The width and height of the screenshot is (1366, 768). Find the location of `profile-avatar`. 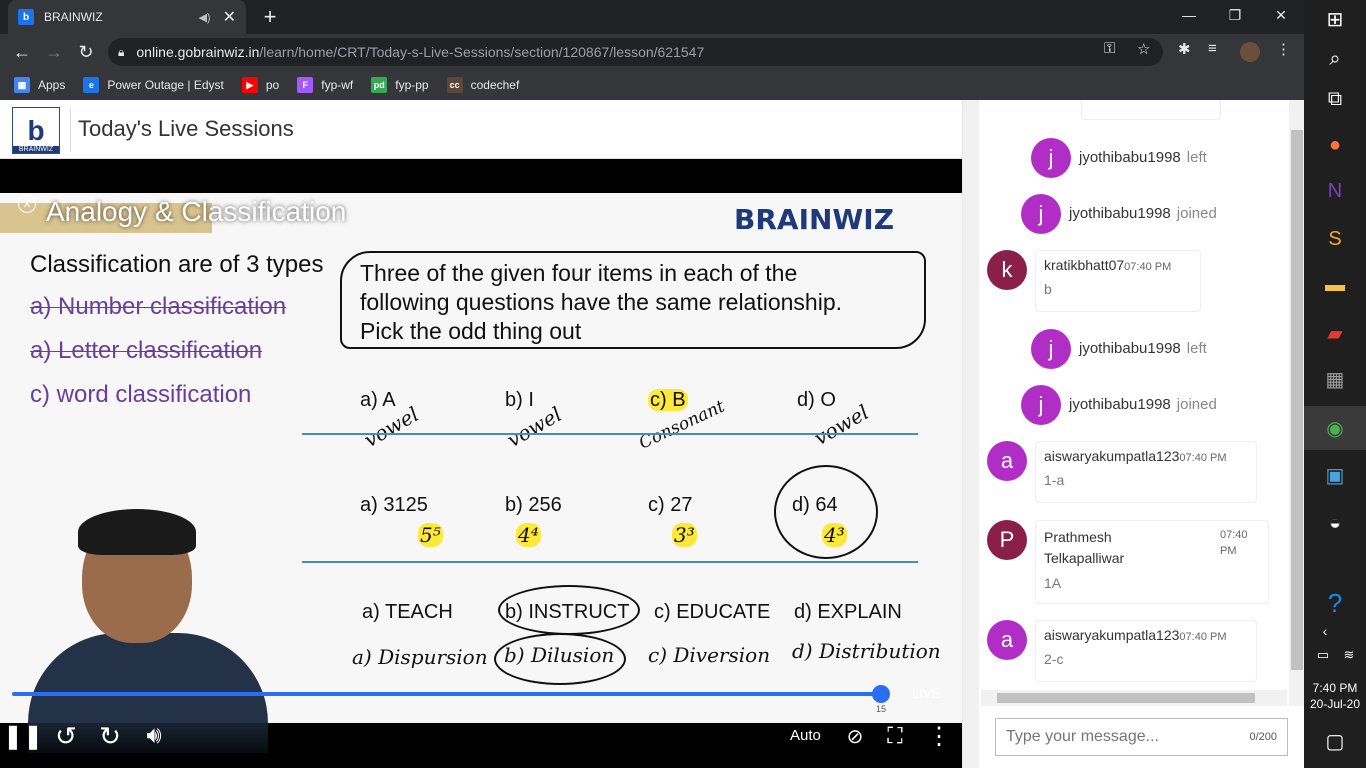

profile-avatar is located at coordinates (1250, 52).